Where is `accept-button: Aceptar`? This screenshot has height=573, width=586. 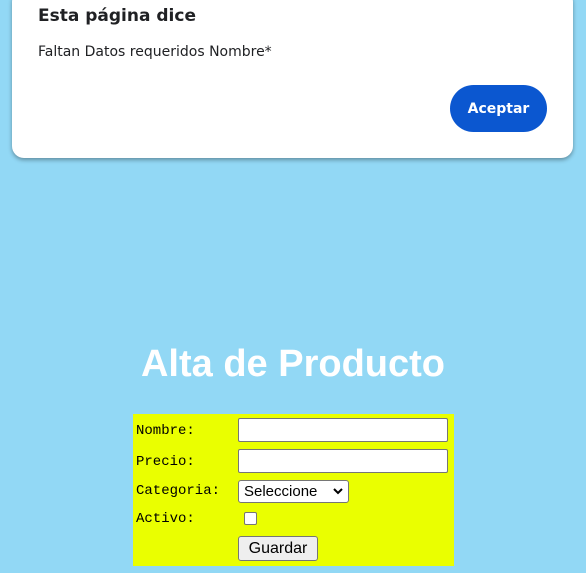 accept-button: Aceptar is located at coordinates (498, 108).